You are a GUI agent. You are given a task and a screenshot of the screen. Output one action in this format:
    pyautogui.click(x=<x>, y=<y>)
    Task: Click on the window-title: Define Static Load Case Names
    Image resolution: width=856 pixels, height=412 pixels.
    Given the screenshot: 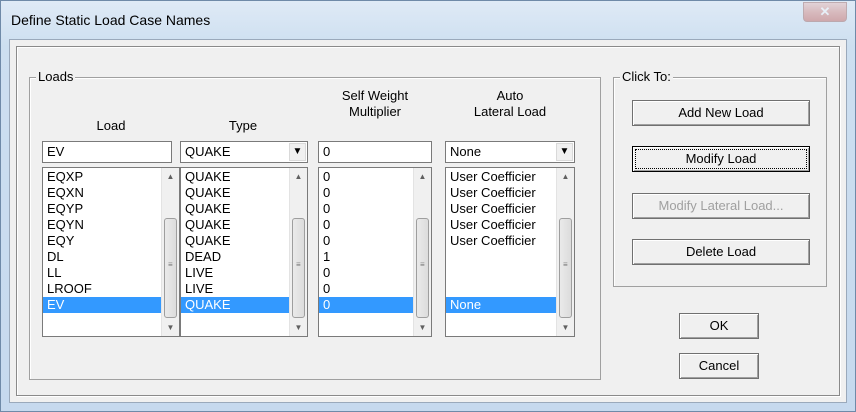 What is the action you would take?
    pyautogui.click(x=111, y=20)
    